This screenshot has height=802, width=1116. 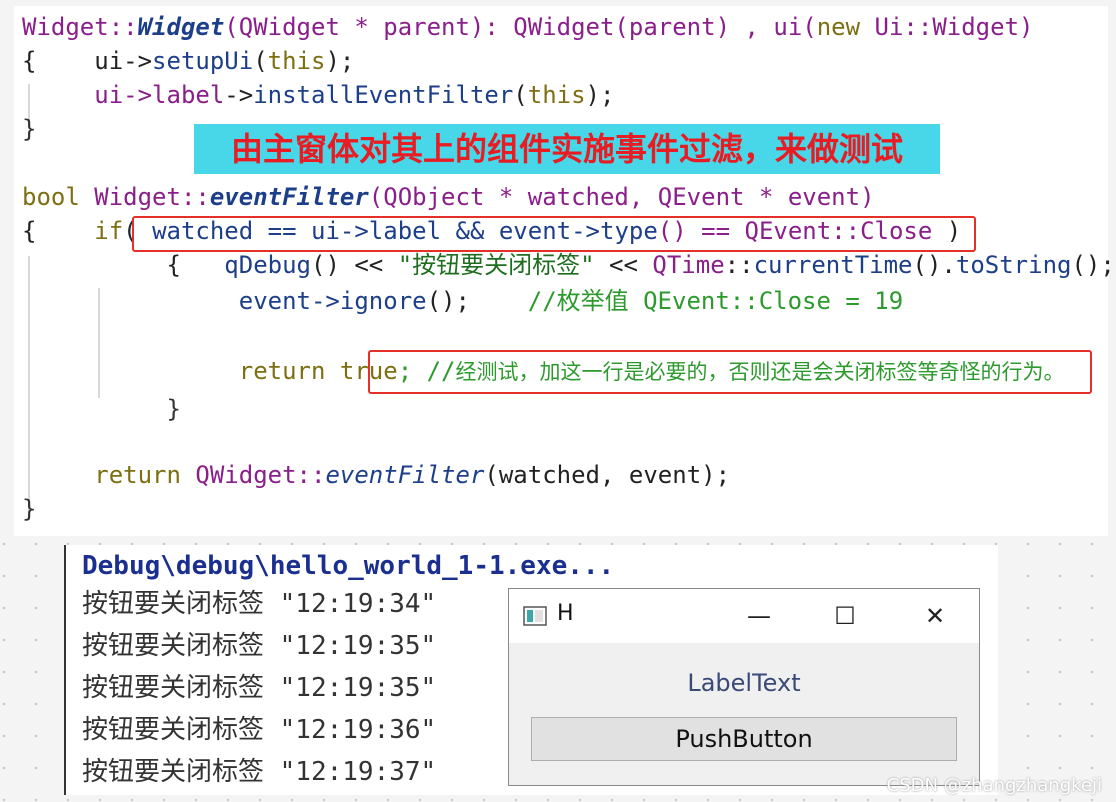 I want to click on window-titlebar: H — ☐ ✕, so click(x=744, y=616).